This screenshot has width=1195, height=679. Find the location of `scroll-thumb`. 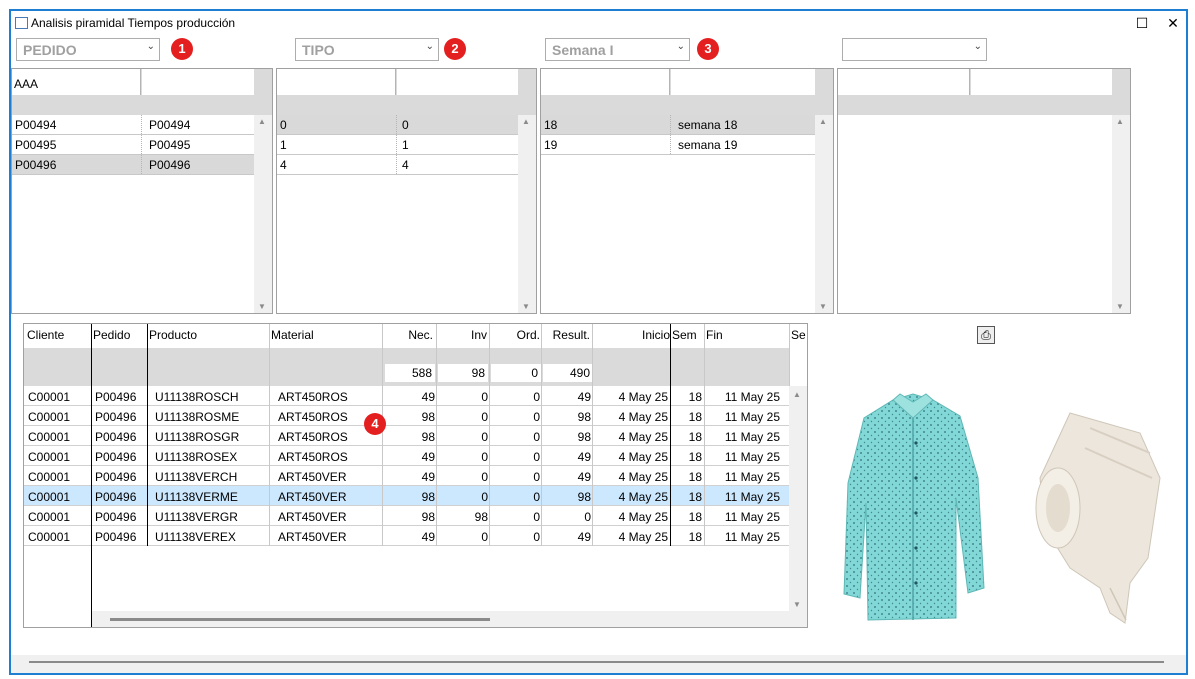

scroll-thumb is located at coordinates (300, 619).